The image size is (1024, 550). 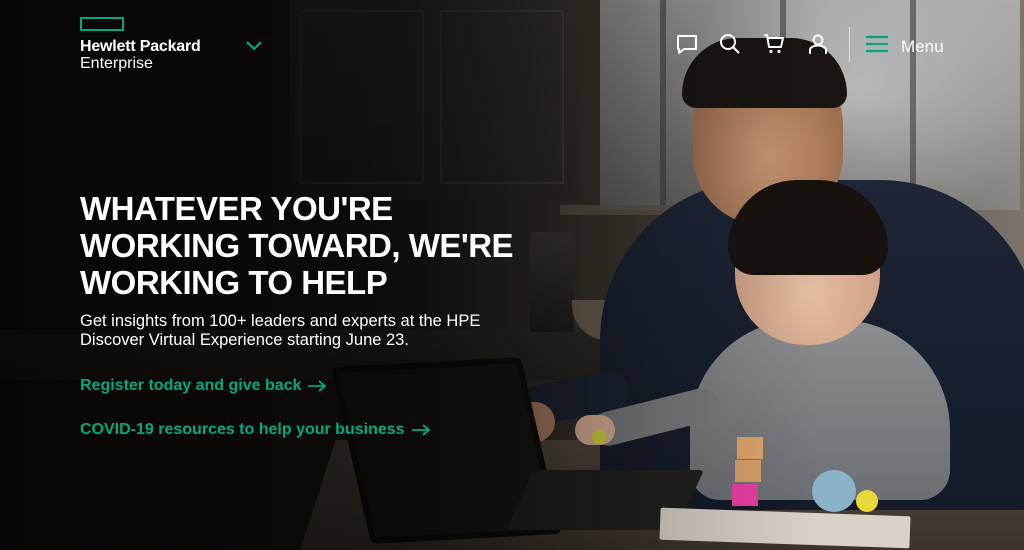 What do you see at coordinates (730, 44) in the screenshot?
I see `search-icon` at bounding box center [730, 44].